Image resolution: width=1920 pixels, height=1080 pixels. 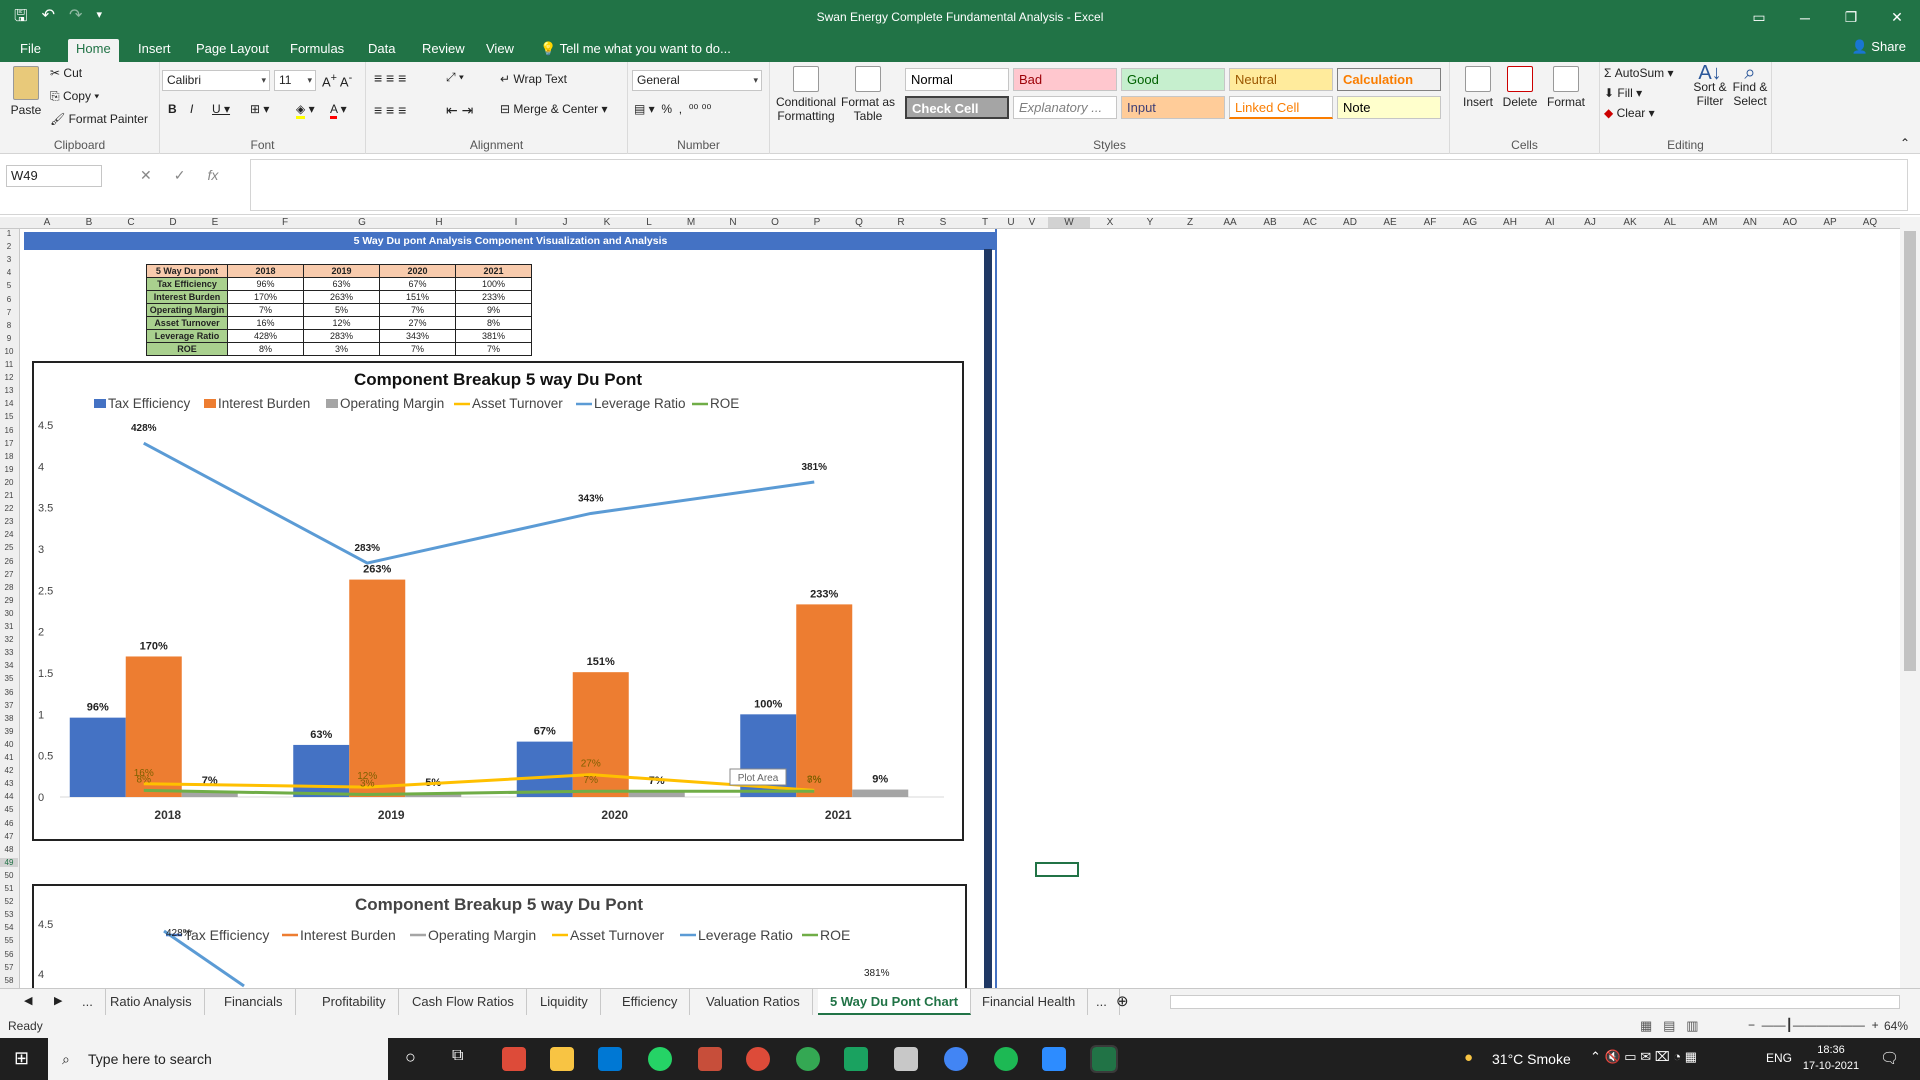 I want to click on value-cell: 67%, so click(x=417, y=284).